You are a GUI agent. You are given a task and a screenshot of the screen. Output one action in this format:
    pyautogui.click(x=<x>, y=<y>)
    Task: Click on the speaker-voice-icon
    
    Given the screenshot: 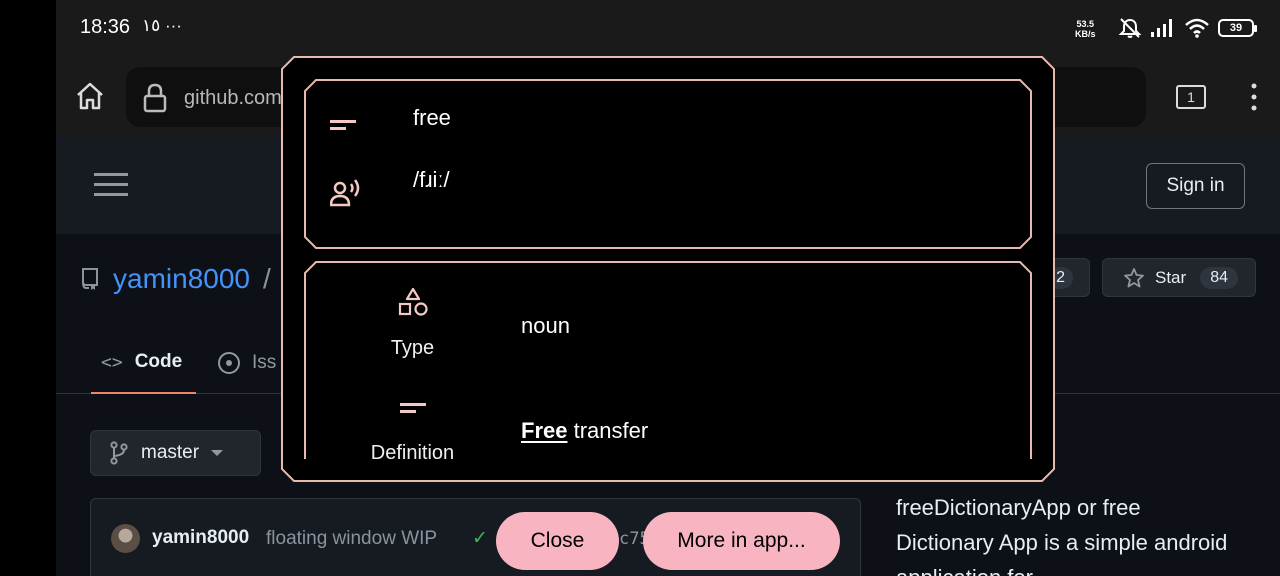 What is the action you would take?
    pyautogui.click(x=346, y=193)
    